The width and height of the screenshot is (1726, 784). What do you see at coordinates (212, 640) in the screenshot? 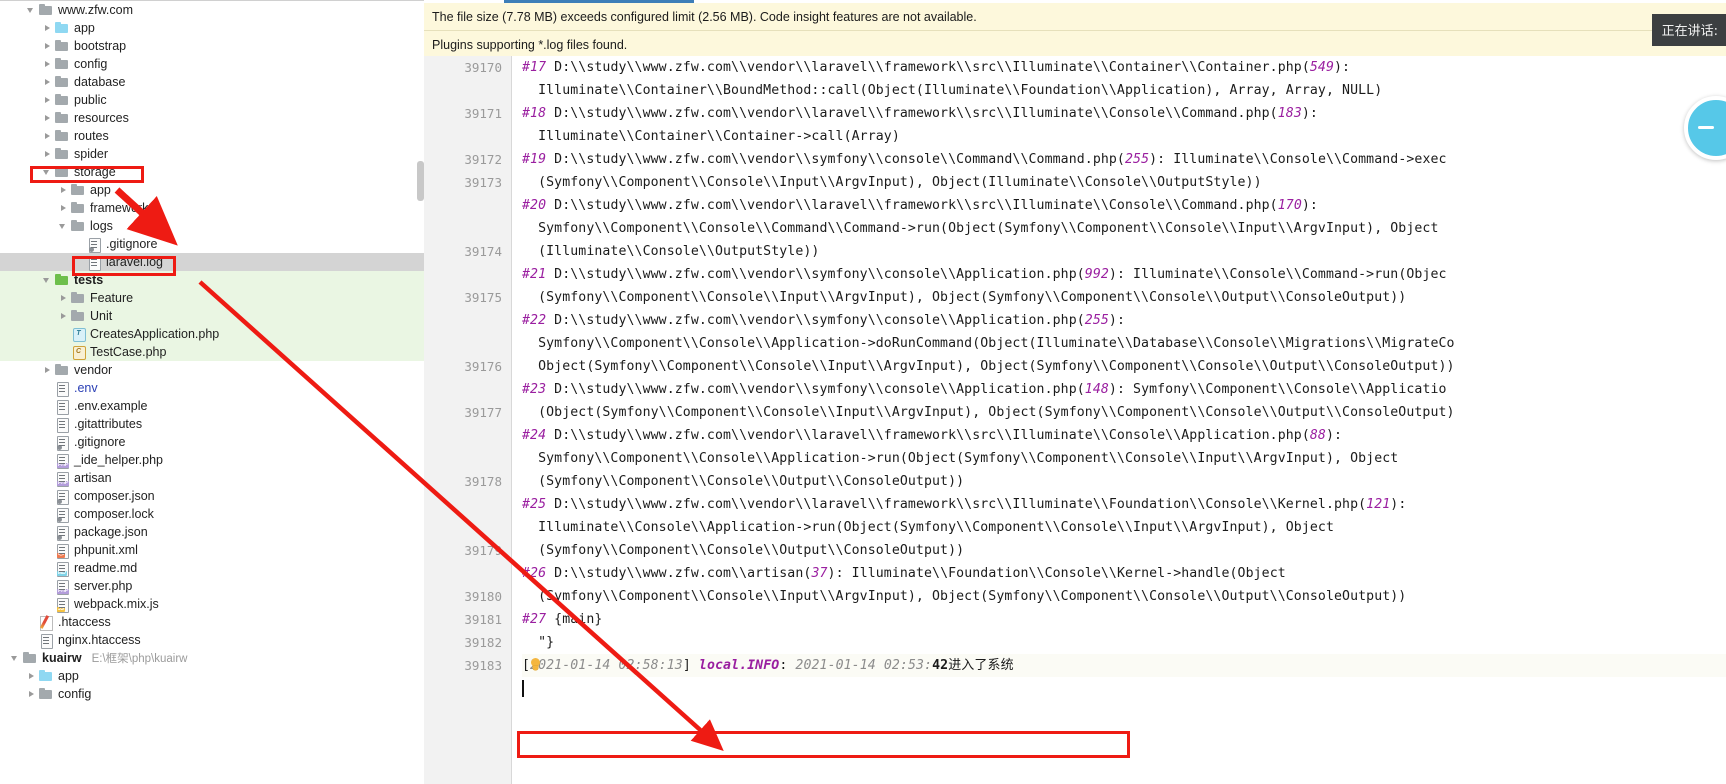
I see `tree-item-nginx-htaccess: nginx.htaccess` at bounding box center [212, 640].